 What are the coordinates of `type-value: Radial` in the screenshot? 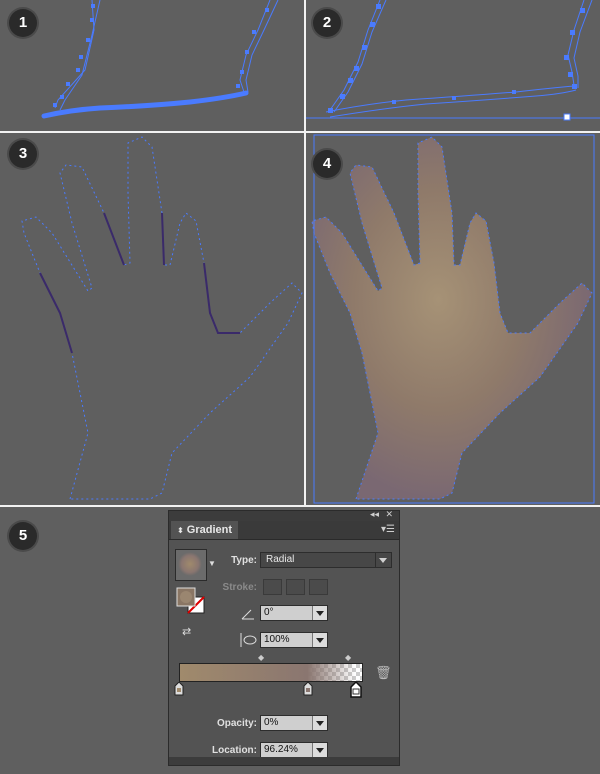 It's located at (280, 559).